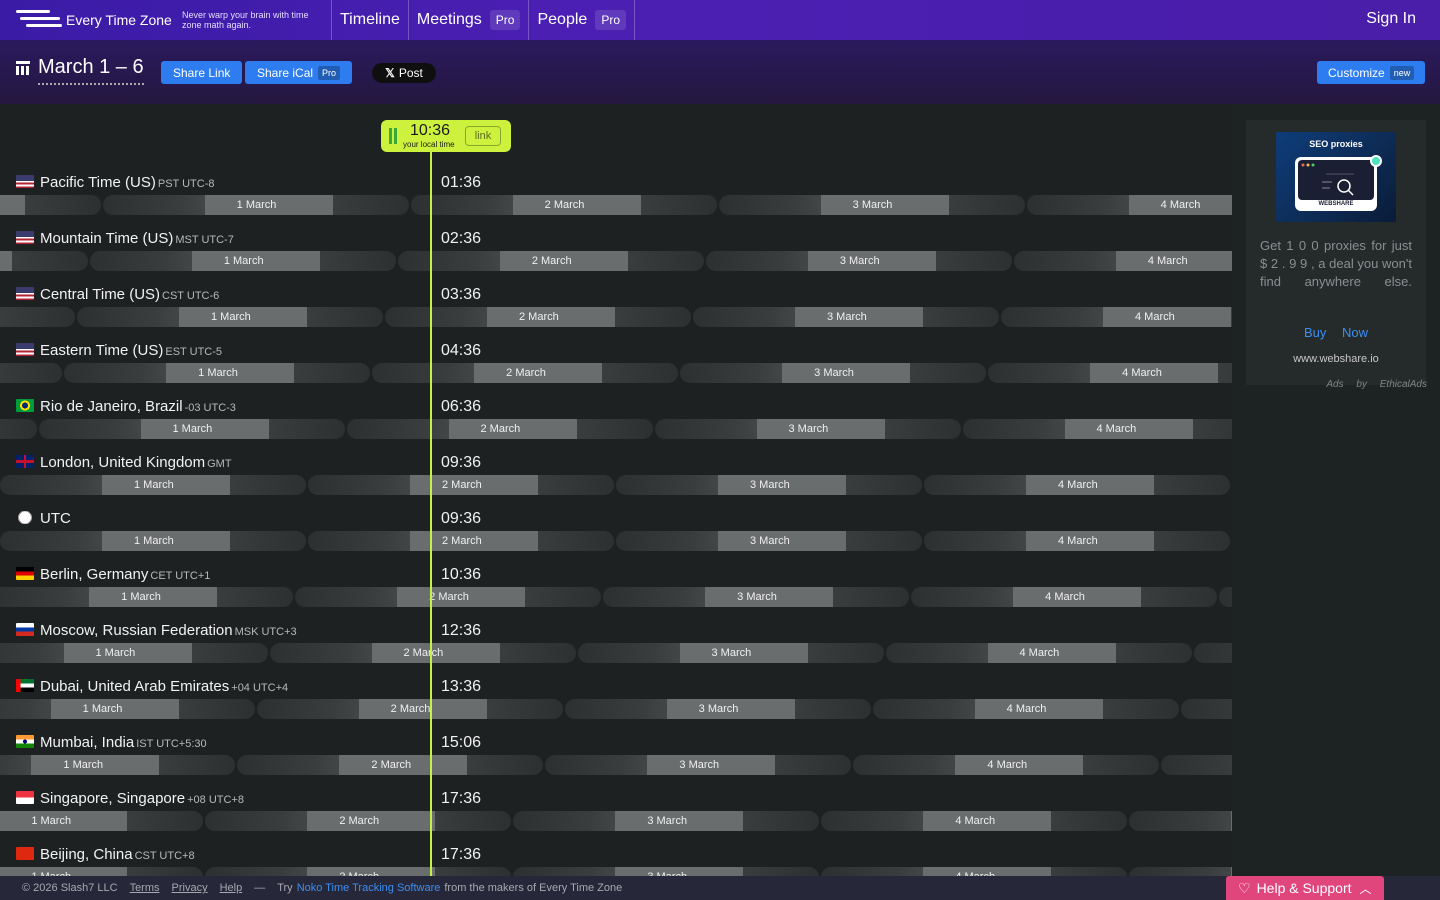 The image size is (1440, 900). I want to click on current-time-link-button: link, so click(483, 136).